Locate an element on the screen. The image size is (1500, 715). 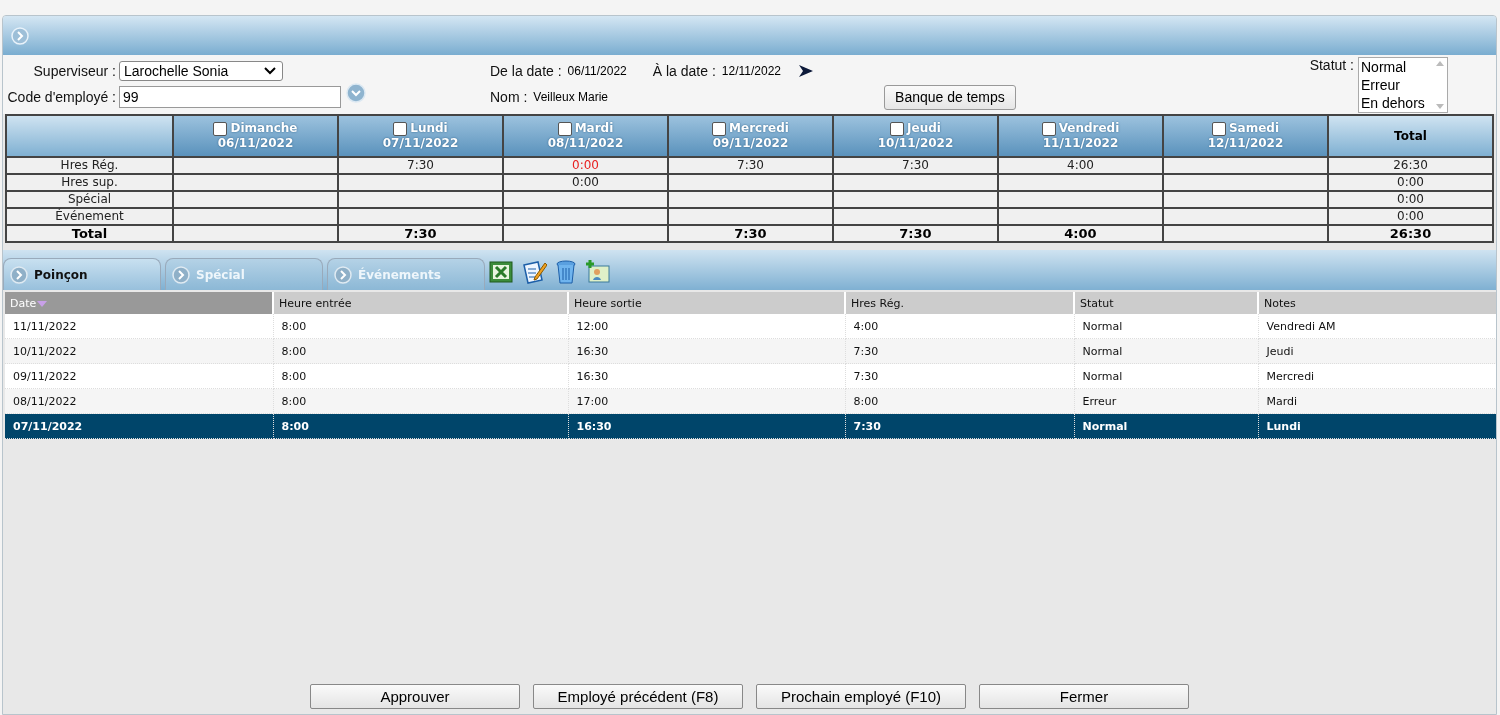
total-header: Total is located at coordinates (1410, 136).